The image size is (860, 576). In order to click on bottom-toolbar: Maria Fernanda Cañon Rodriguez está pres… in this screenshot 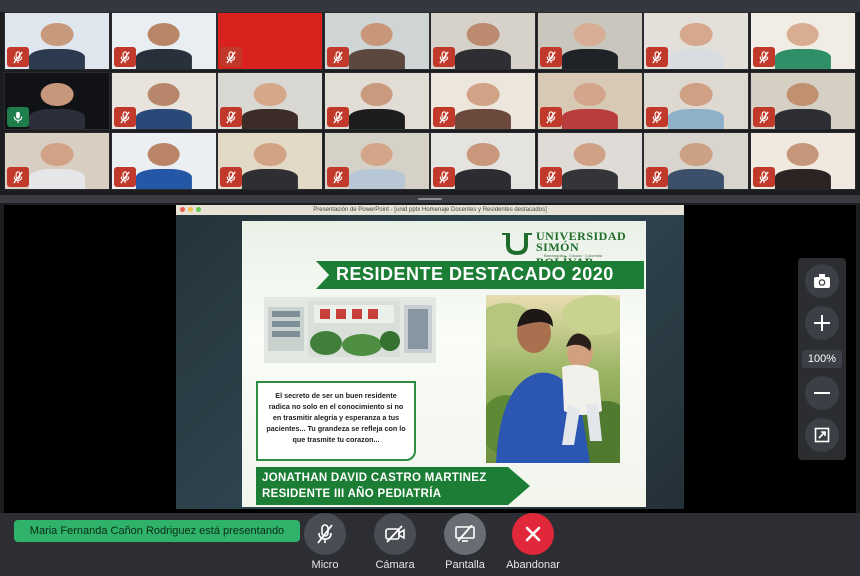, I will do `click(430, 544)`.